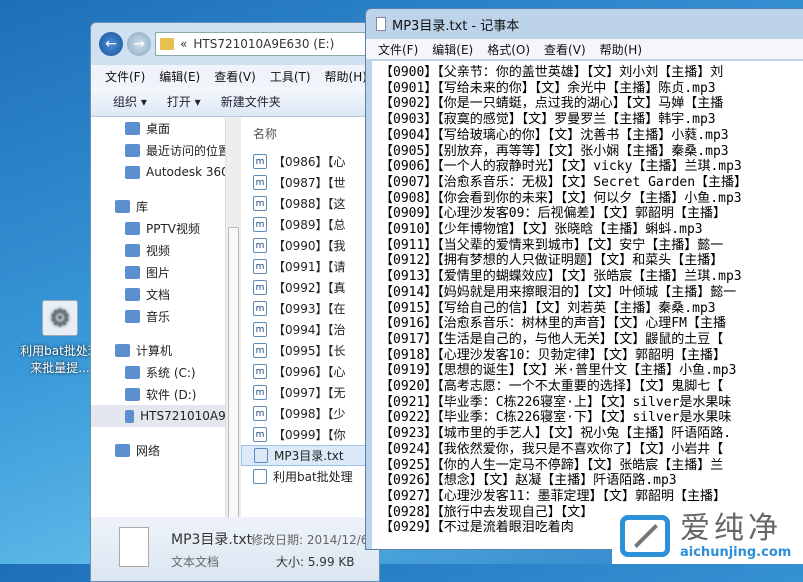  Describe the element at coordinates (267, 44) in the screenshot. I see `address-bar: « HTS721010A9E630 (E:)` at that location.